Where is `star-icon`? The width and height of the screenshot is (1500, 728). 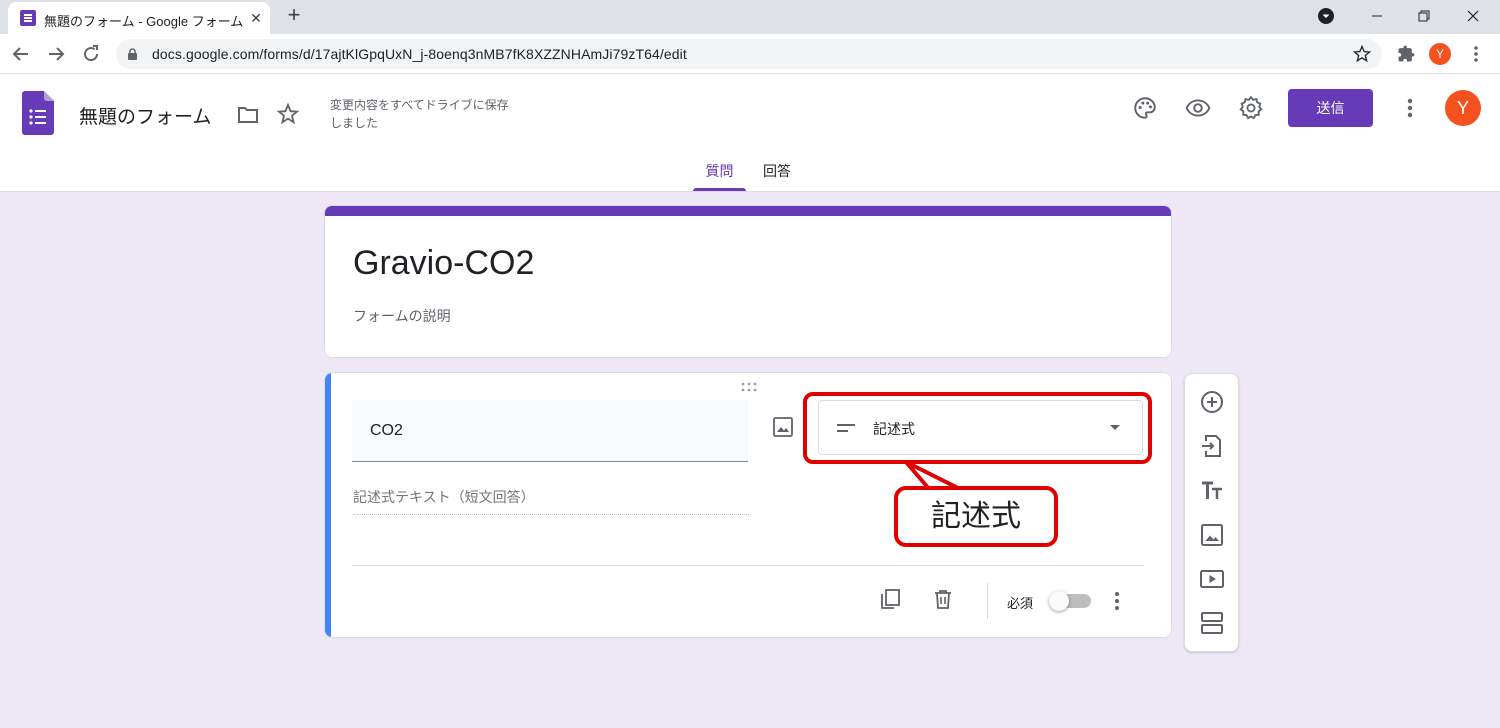 star-icon is located at coordinates (288, 114).